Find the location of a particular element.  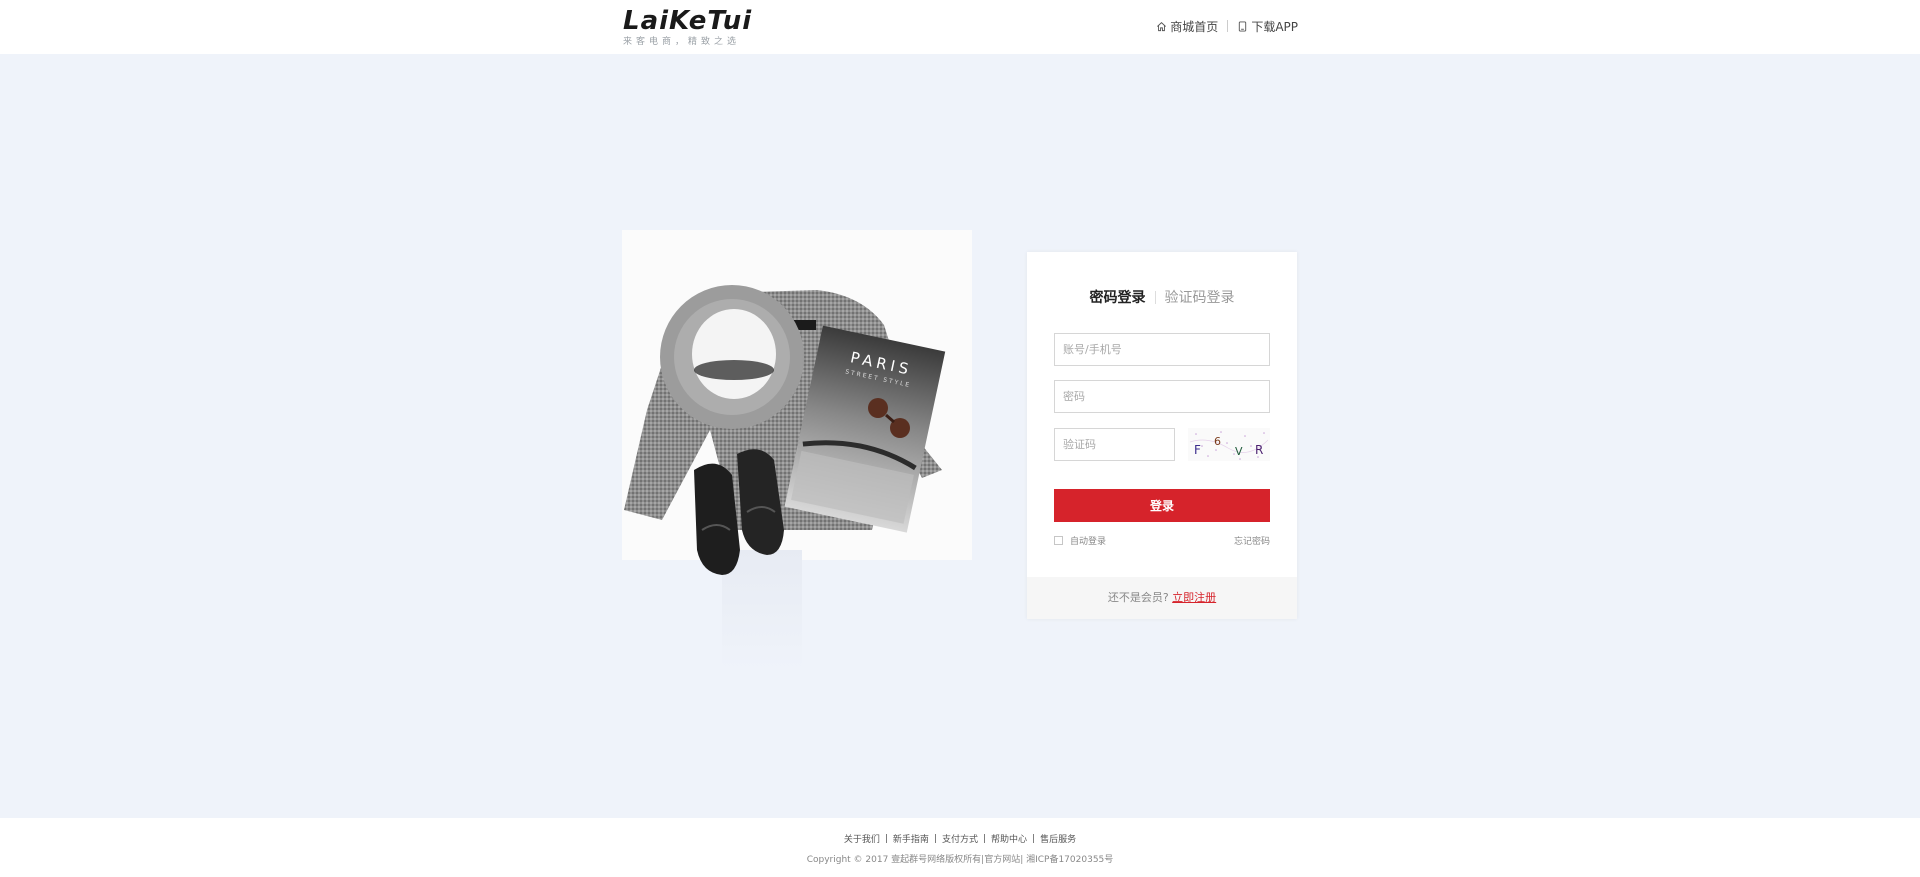

captcha-image: F 6 V R is located at coordinates (1229, 444).